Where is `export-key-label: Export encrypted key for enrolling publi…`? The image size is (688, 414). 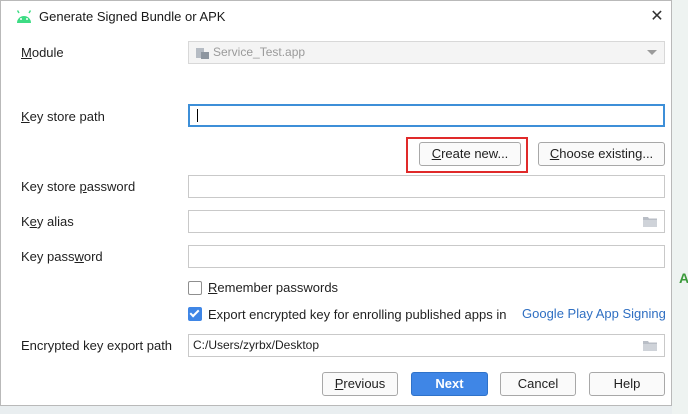 export-key-label: Export encrypted key for enrolling publi… is located at coordinates (357, 314).